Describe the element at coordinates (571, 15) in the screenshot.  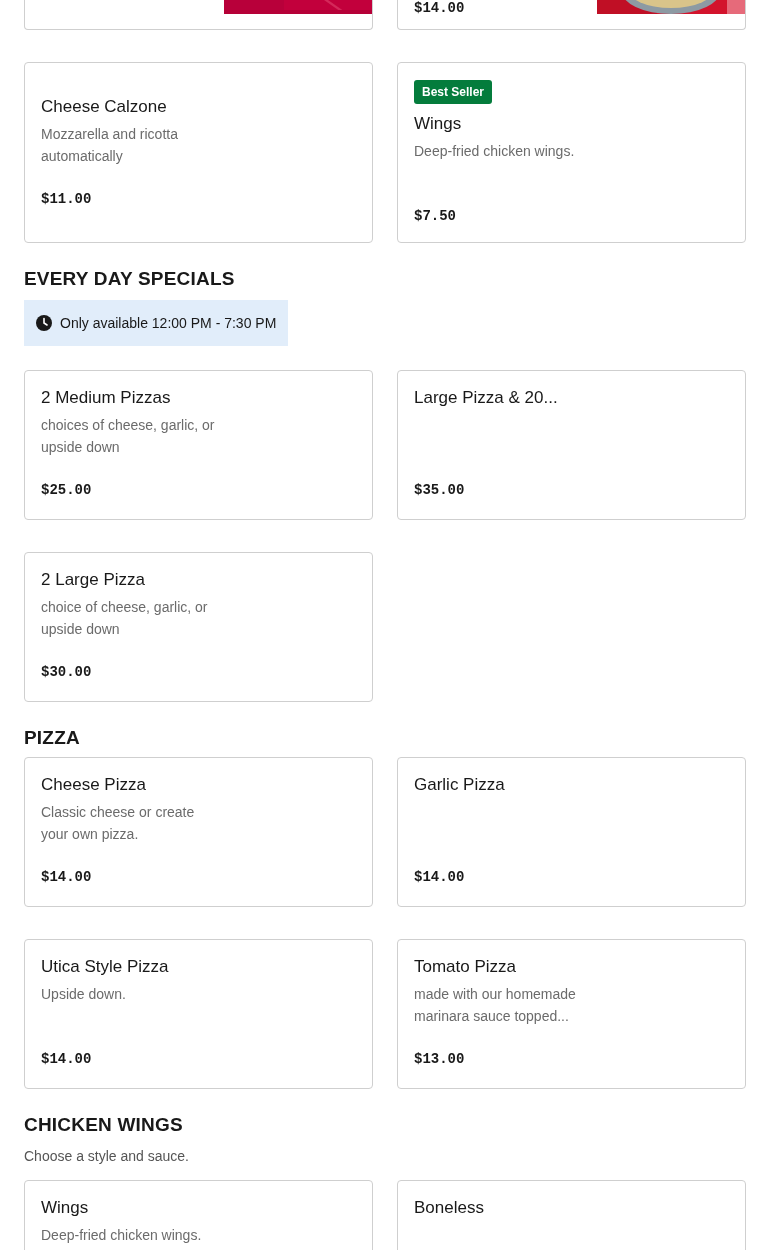
I see `menu-item-card: $14.00` at that location.